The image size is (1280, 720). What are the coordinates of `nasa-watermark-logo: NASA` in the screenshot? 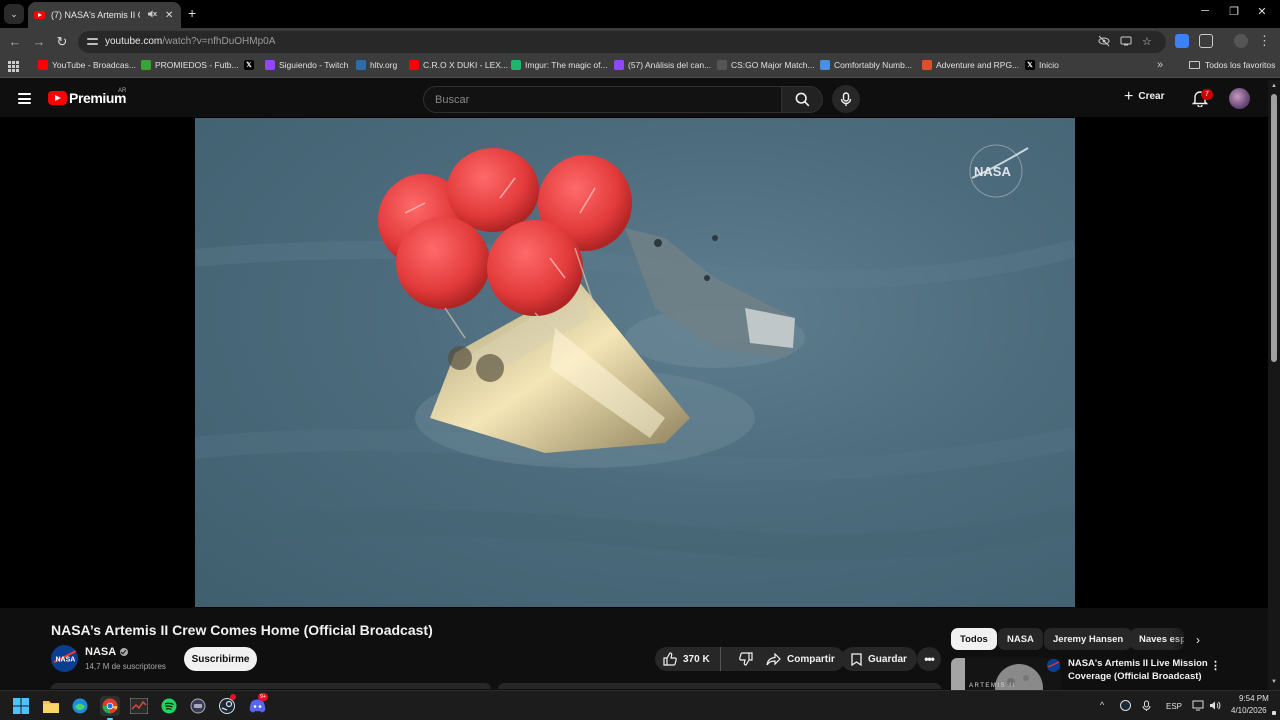 It's located at (999, 171).